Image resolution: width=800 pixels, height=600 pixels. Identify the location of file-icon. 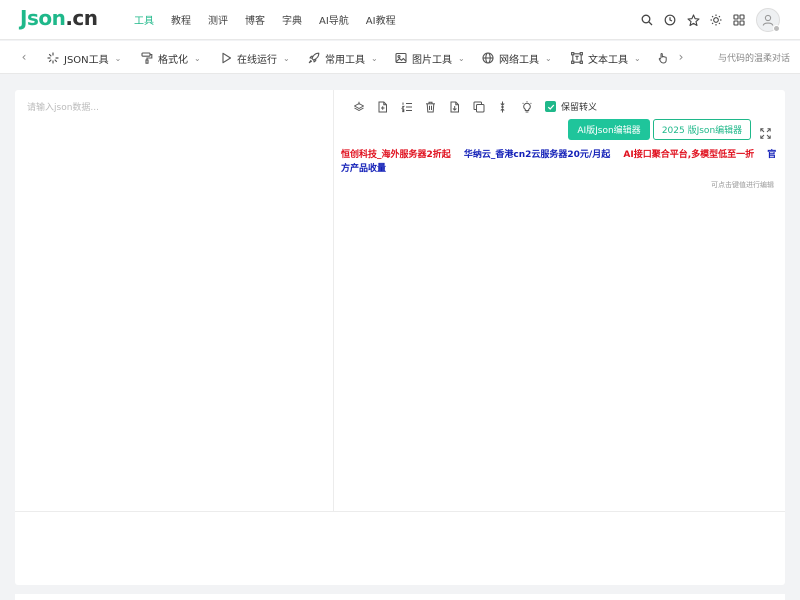
(382, 106).